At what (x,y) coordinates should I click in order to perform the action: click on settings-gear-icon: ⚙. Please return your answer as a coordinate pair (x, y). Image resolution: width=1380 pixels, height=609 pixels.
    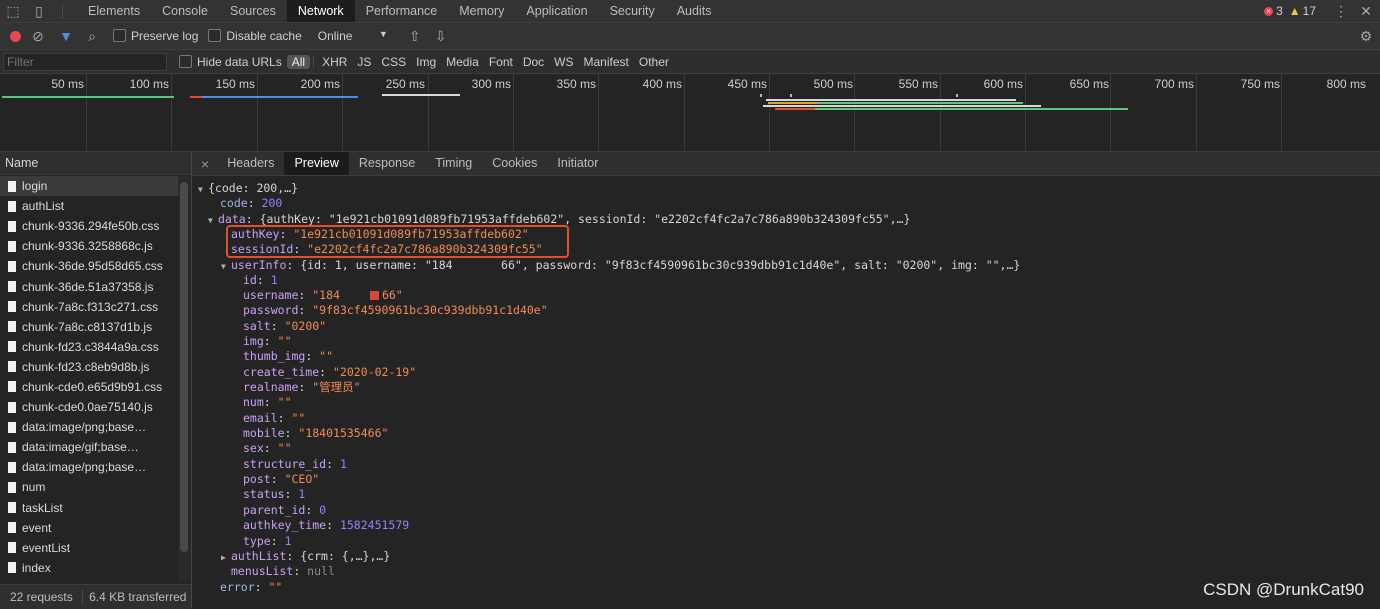
    Looking at the image, I should click on (1366, 36).